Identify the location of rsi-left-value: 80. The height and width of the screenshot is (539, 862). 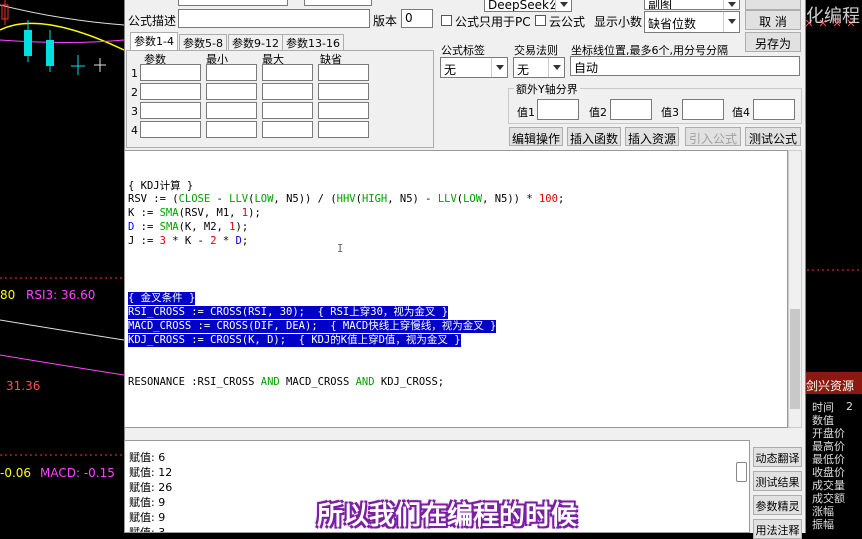
(8, 295).